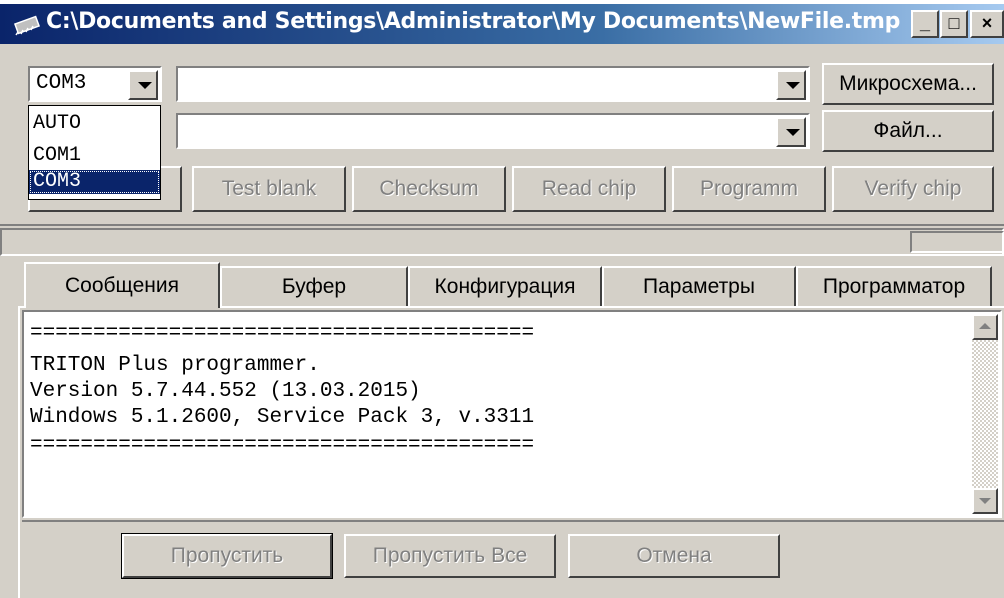  Describe the element at coordinates (699, 286) in the screenshot. I see `tab-parameters: Параметры` at that location.